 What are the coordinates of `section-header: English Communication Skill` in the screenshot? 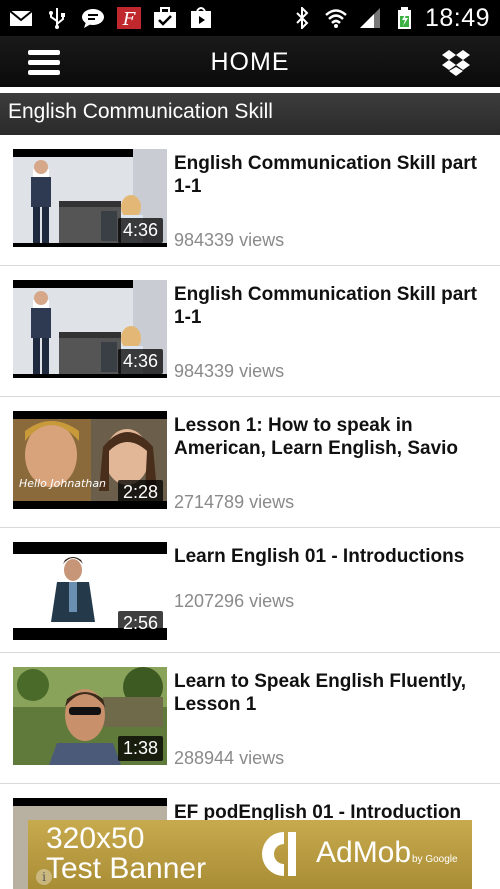 It's located at (250, 114).